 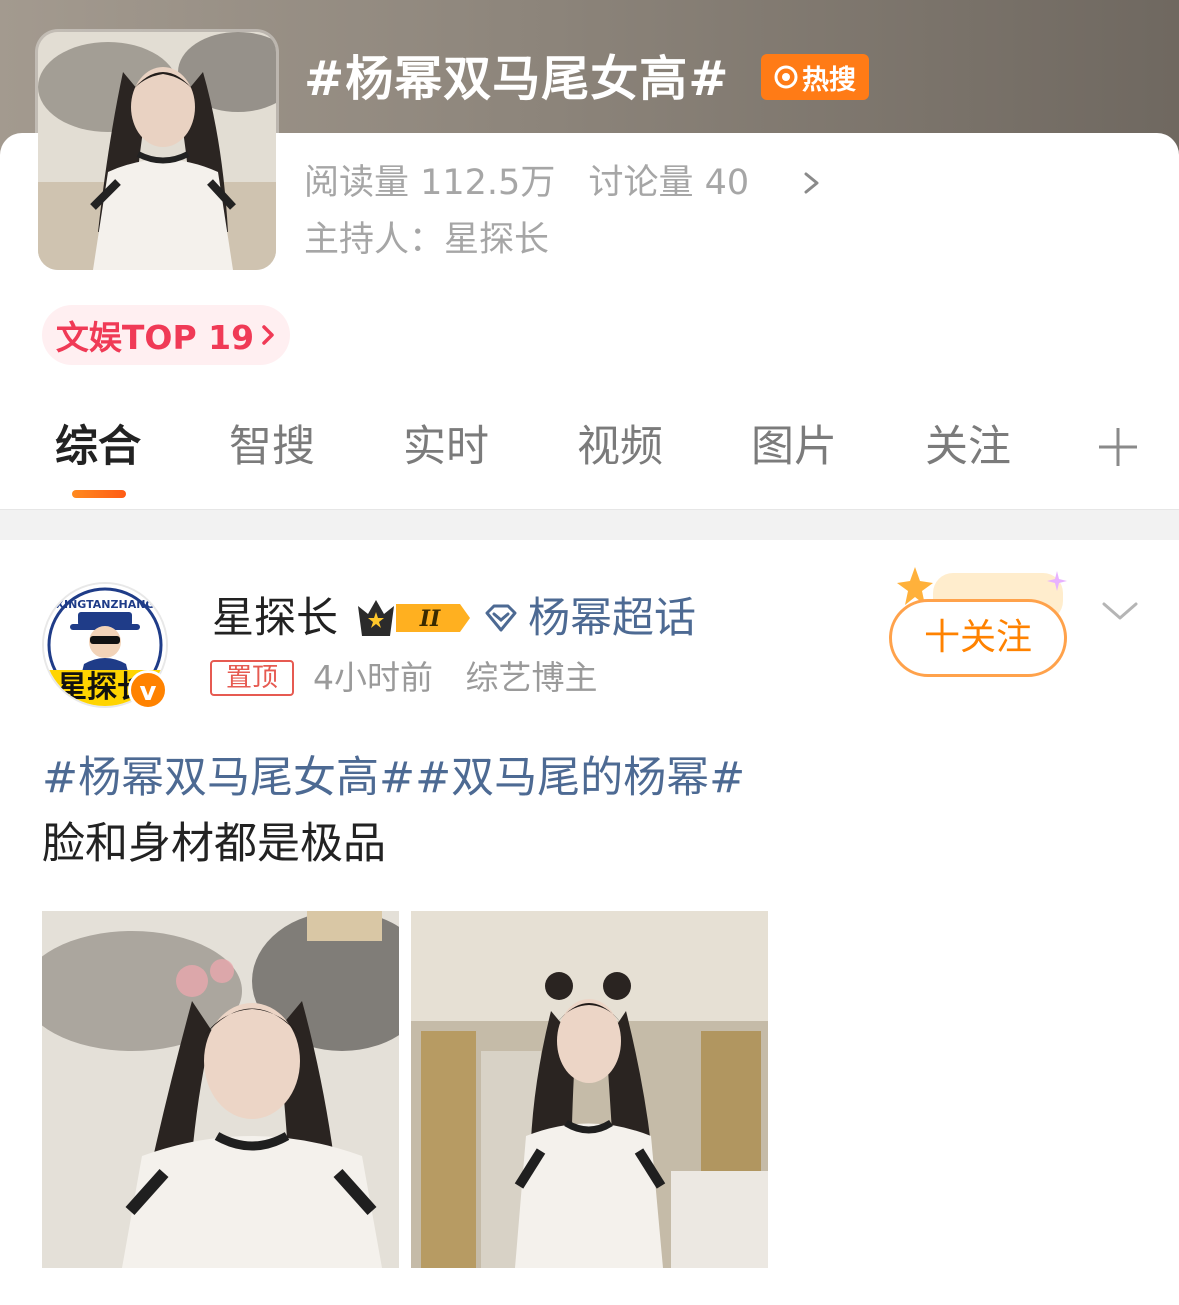 What do you see at coordinates (620, 447) in the screenshot?
I see `tab-video: 视频` at bounding box center [620, 447].